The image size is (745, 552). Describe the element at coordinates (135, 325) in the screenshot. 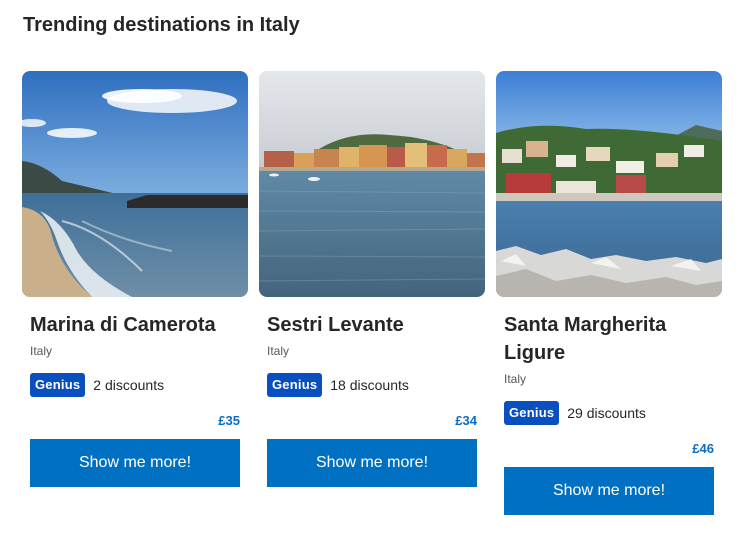

I see `destination-name: Marina di Camerota` at that location.